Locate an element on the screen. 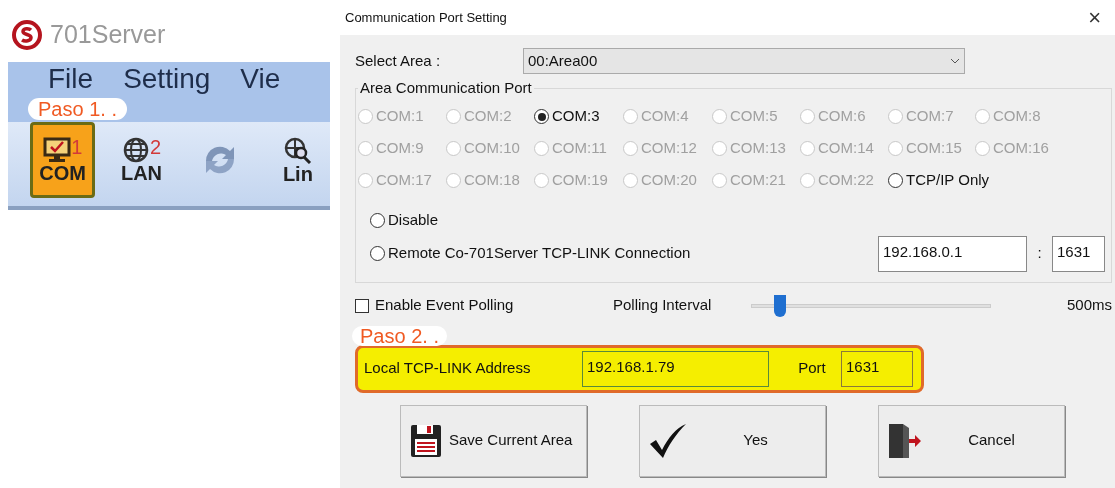 The height and width of the screenshot is (488, 1115). radio-label: COM:19 is located at coordinates (580, 180).